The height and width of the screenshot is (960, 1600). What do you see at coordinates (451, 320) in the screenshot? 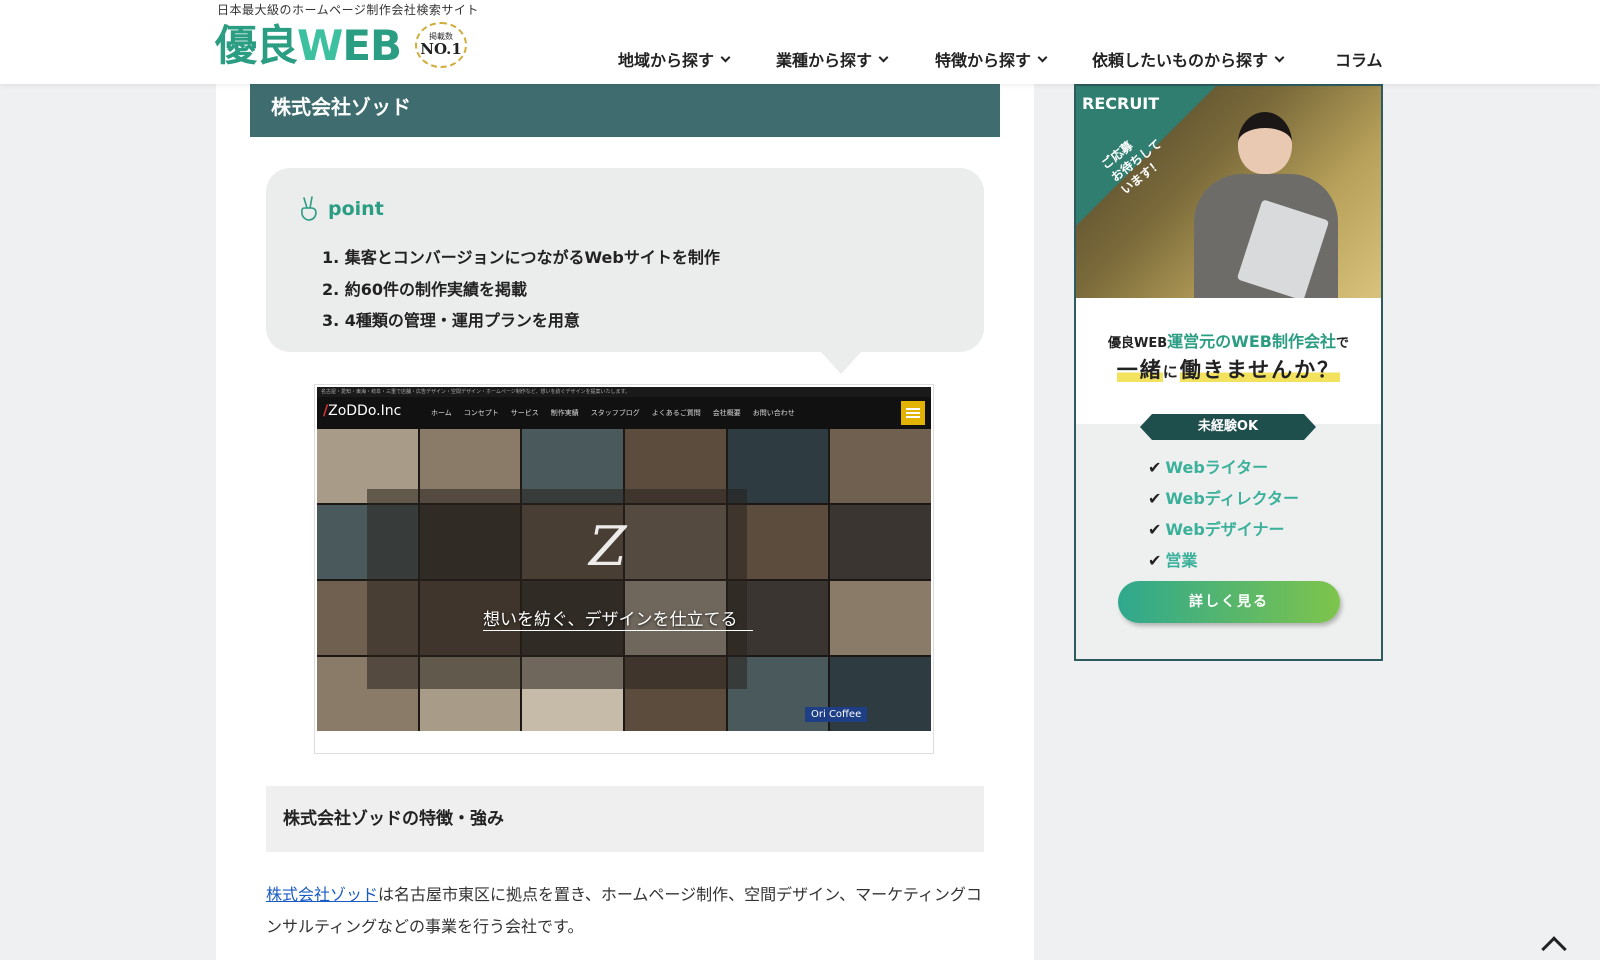
I see `point-item: 3. 4種類の管理・運用プランを用意` at bounding box center [451, 320].